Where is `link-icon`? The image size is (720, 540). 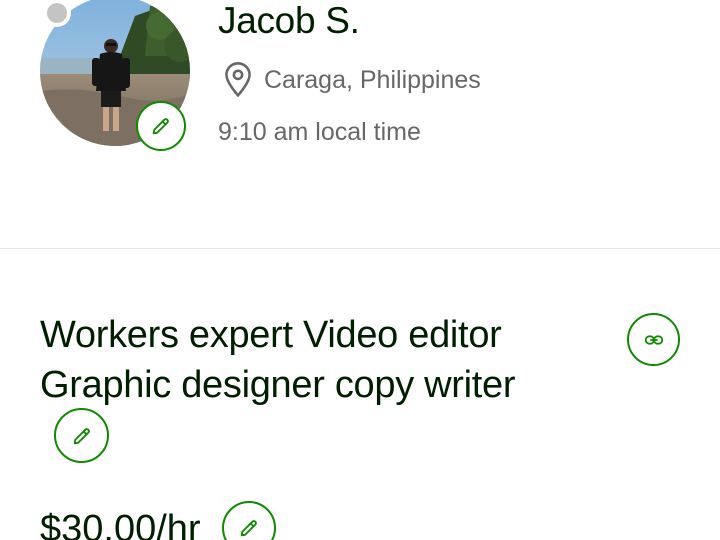
link-icon is located at coordinates (653, 339).